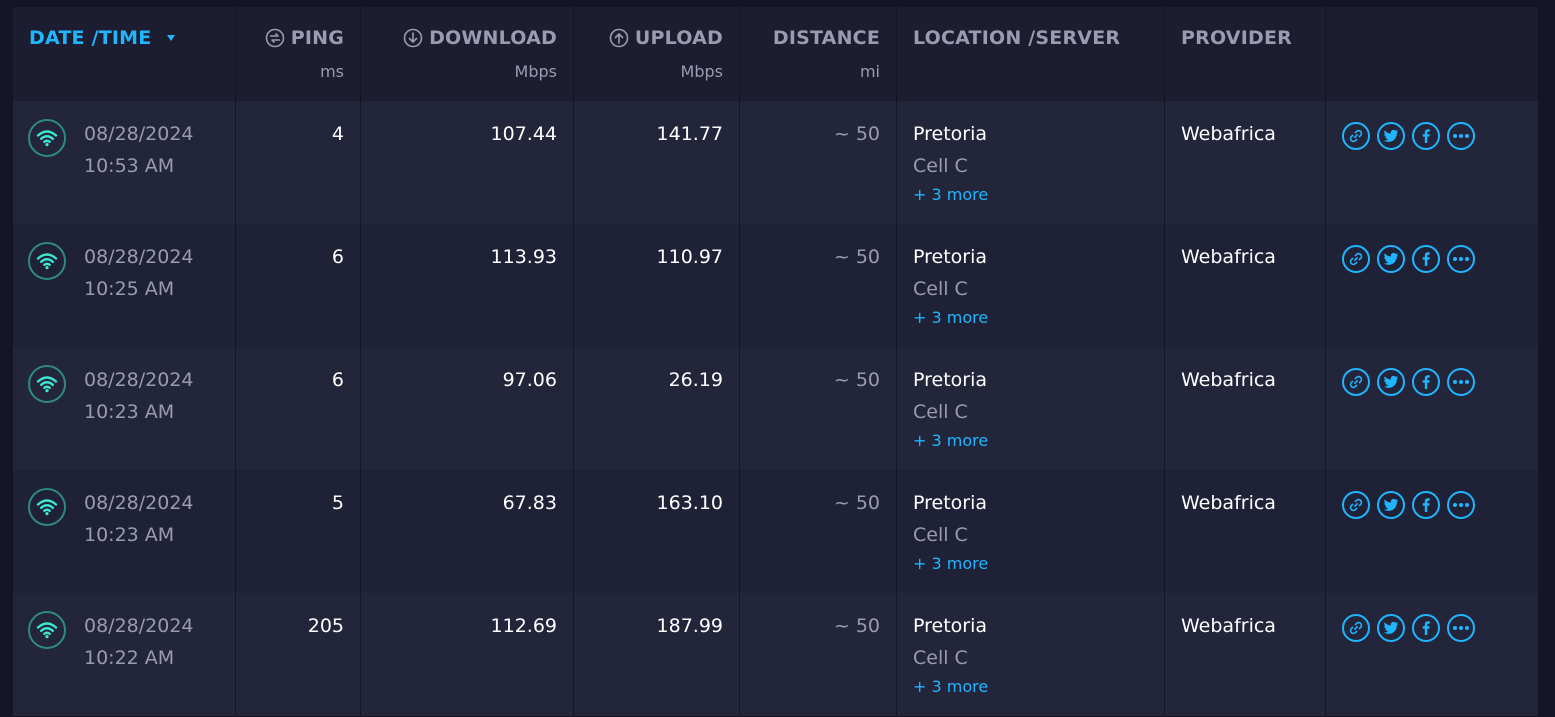  What do you see at coordinates (275, 38) in the screenshot?
I see `ping-icon` at bounding box center [275, 38].